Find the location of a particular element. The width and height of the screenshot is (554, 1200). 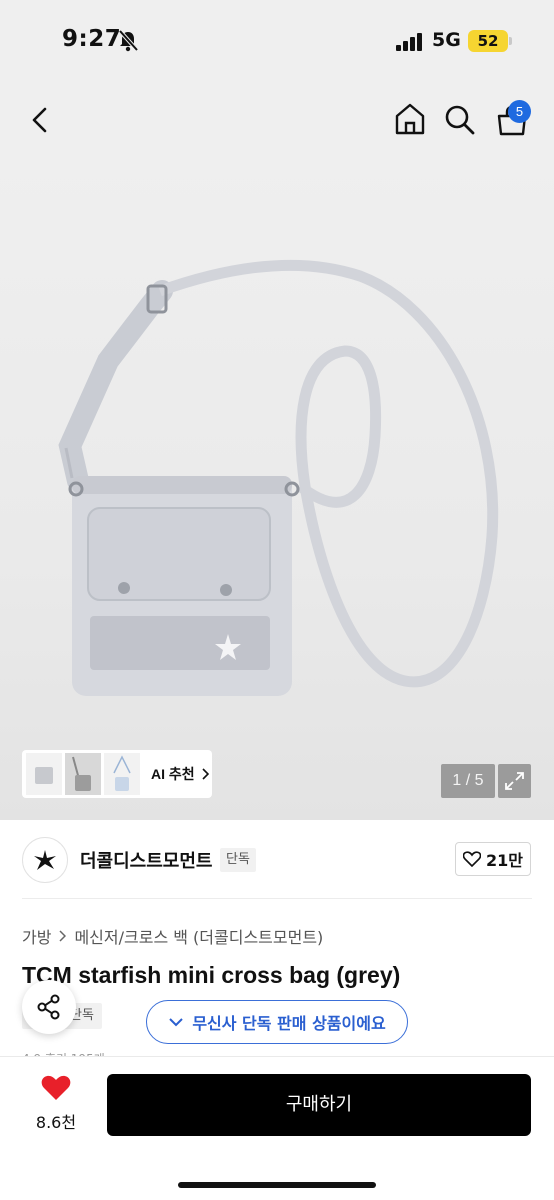

home-indicator is located at coordinates (277, 1185).